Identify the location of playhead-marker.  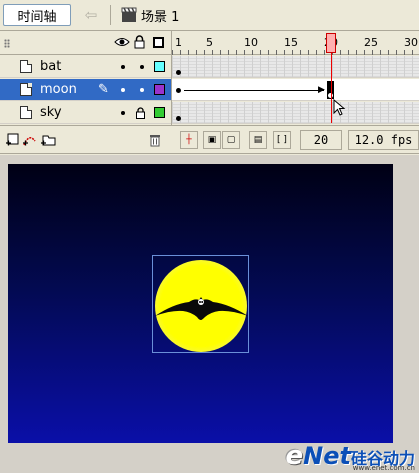
(331, 43).